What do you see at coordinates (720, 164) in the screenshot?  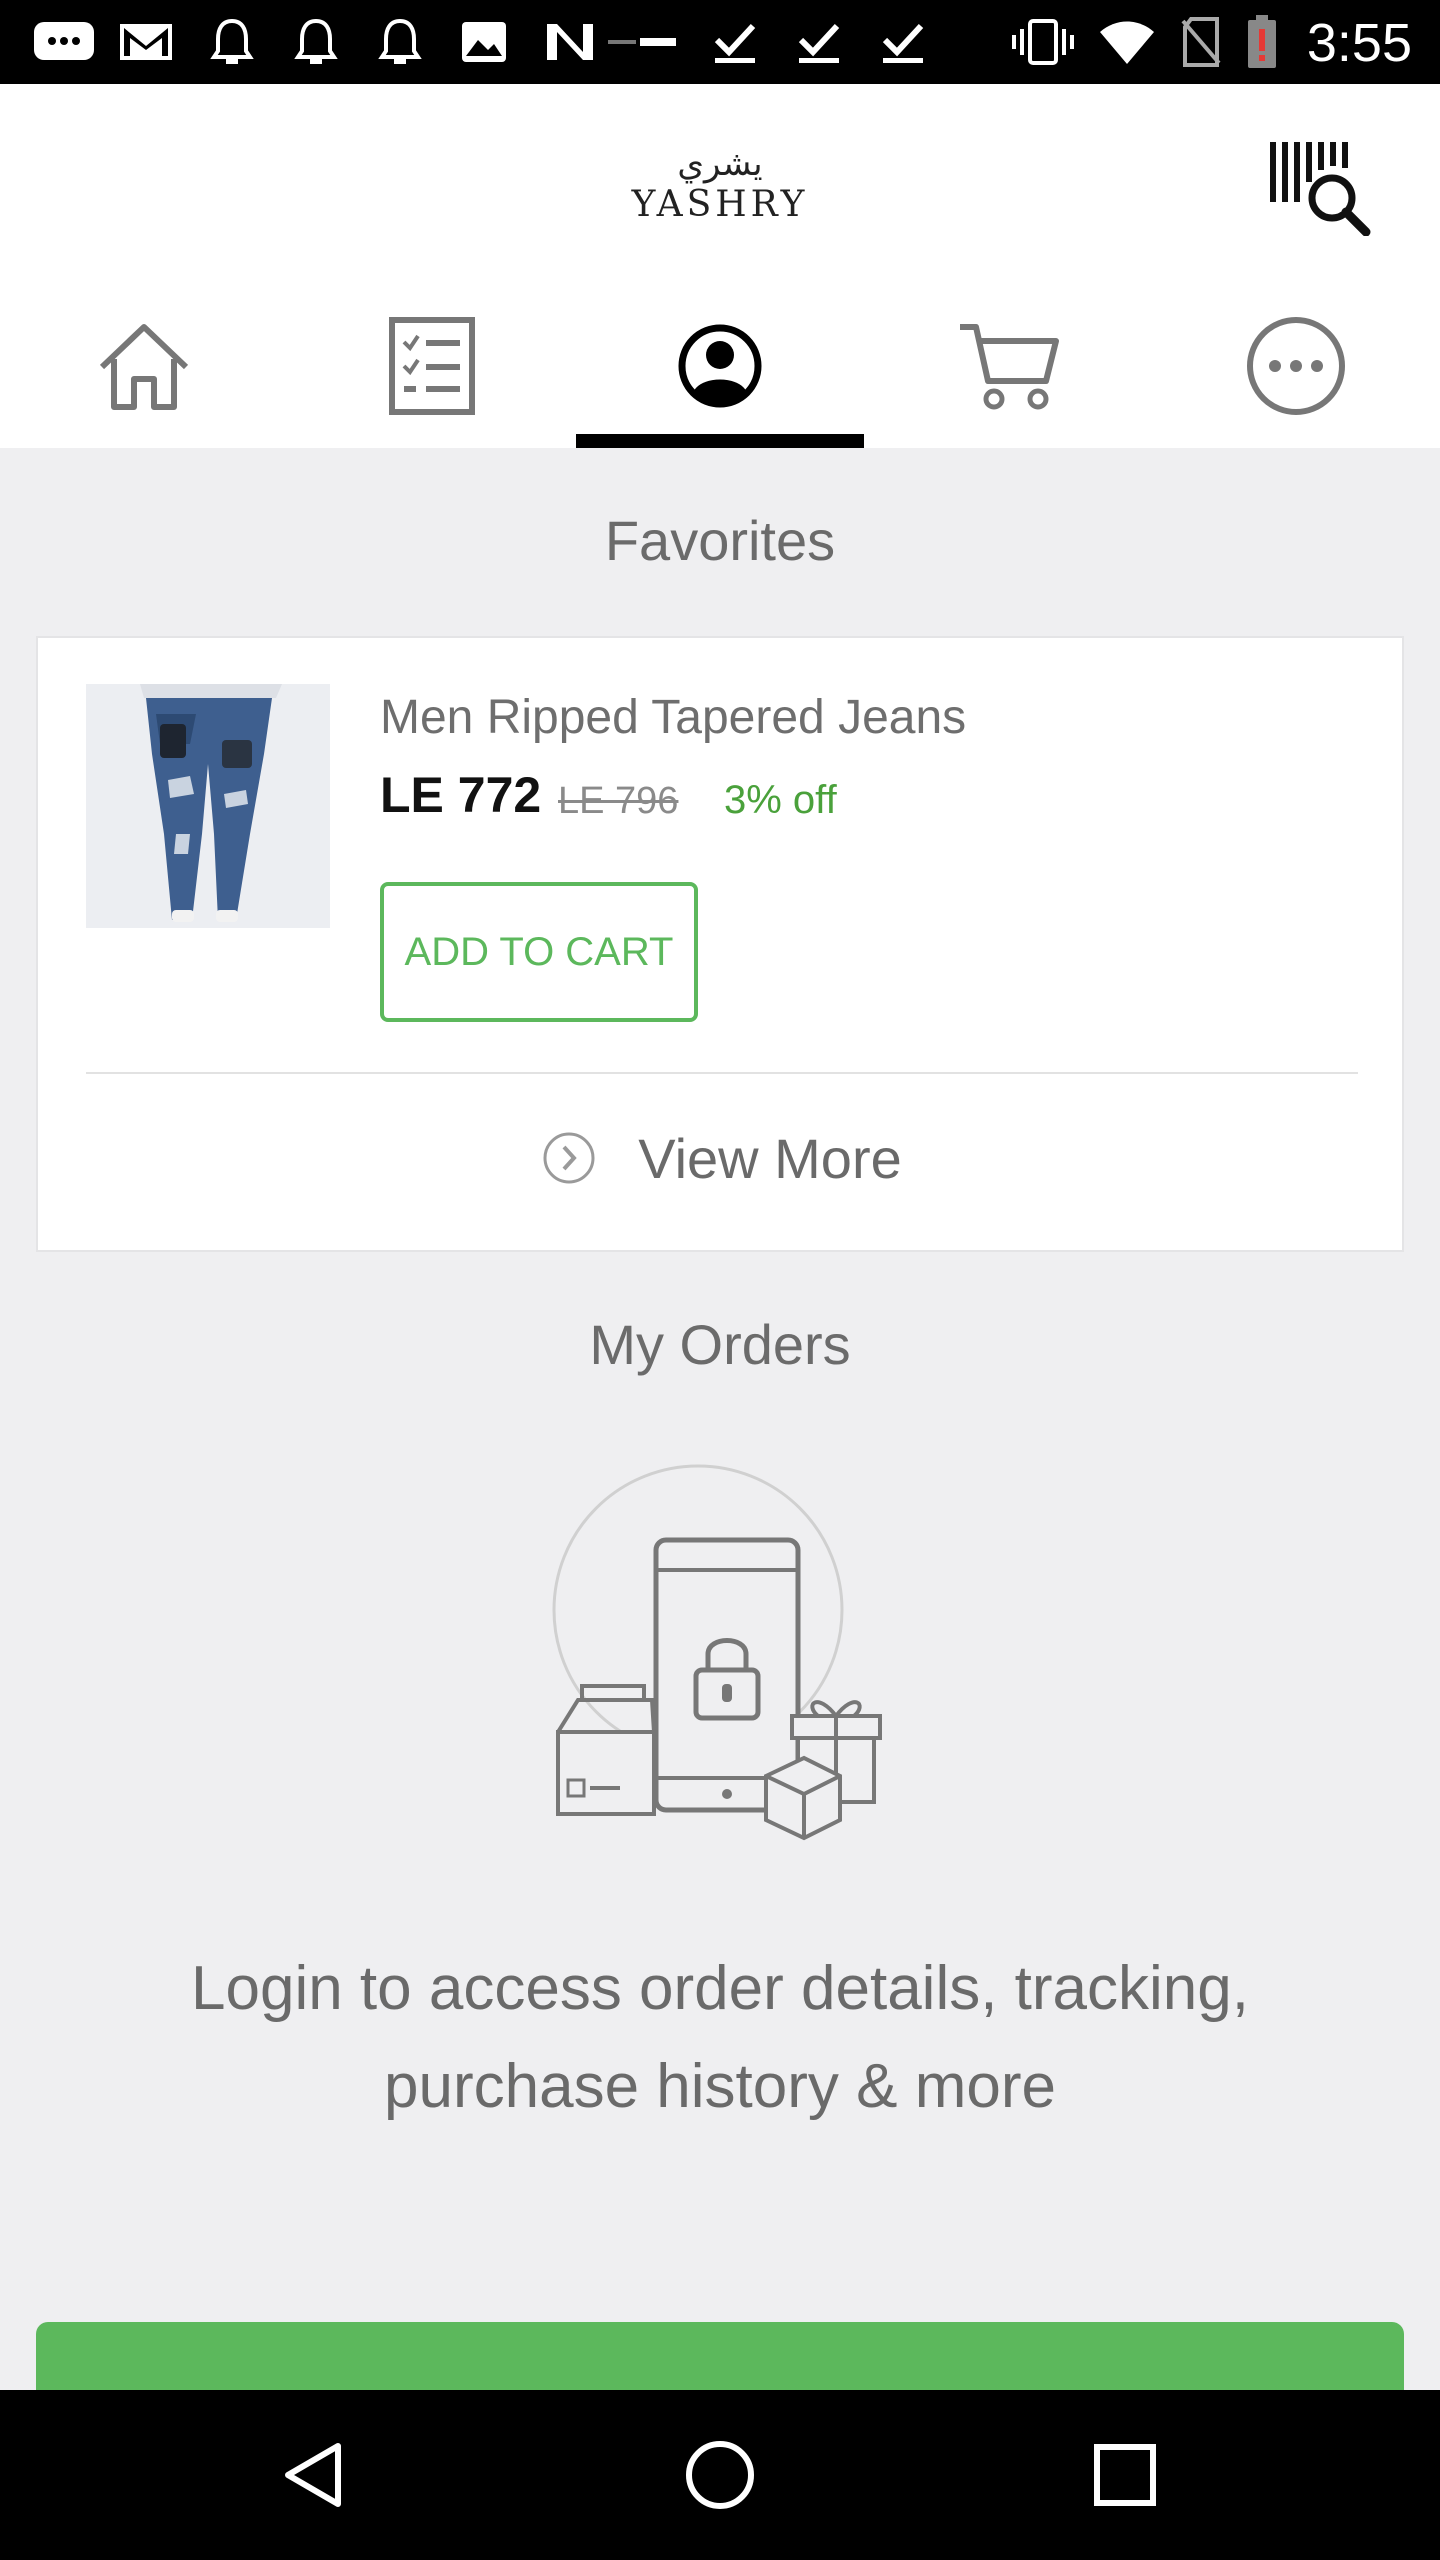 I see `logo-arabic: يشري` at bounding box center [720, 164].